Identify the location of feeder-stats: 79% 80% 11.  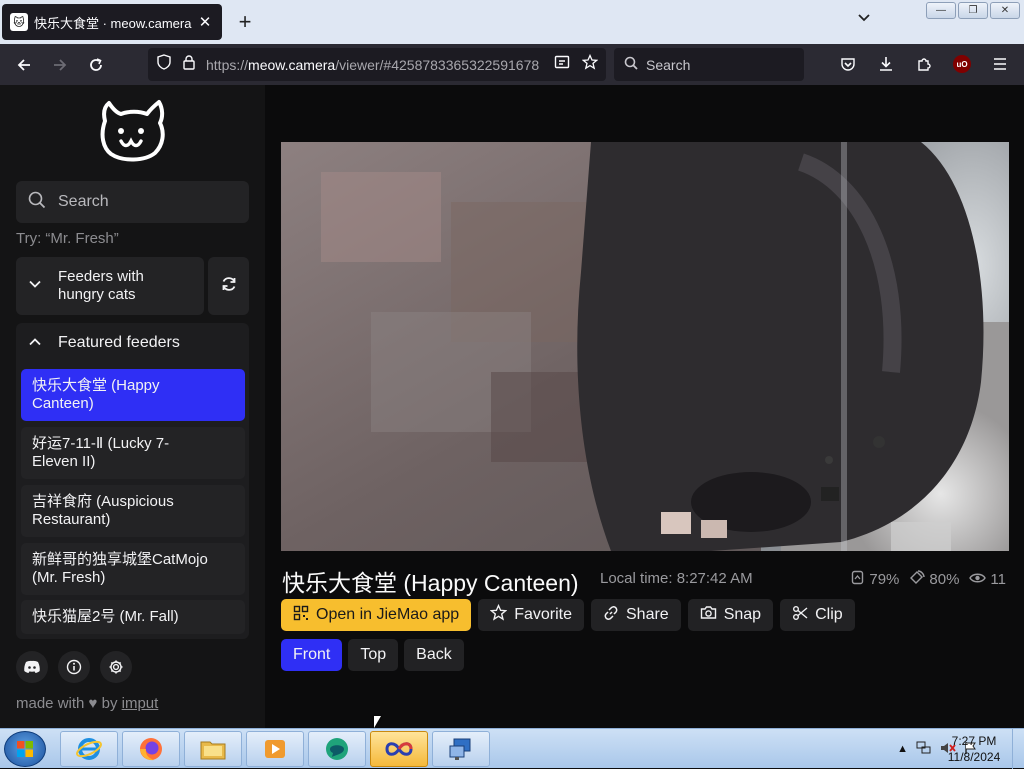
(928, 579).